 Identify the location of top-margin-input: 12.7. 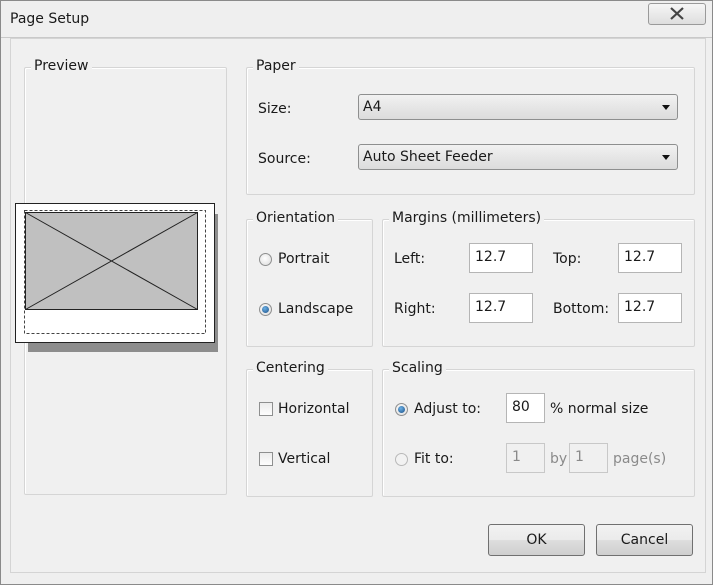
(650, 258).